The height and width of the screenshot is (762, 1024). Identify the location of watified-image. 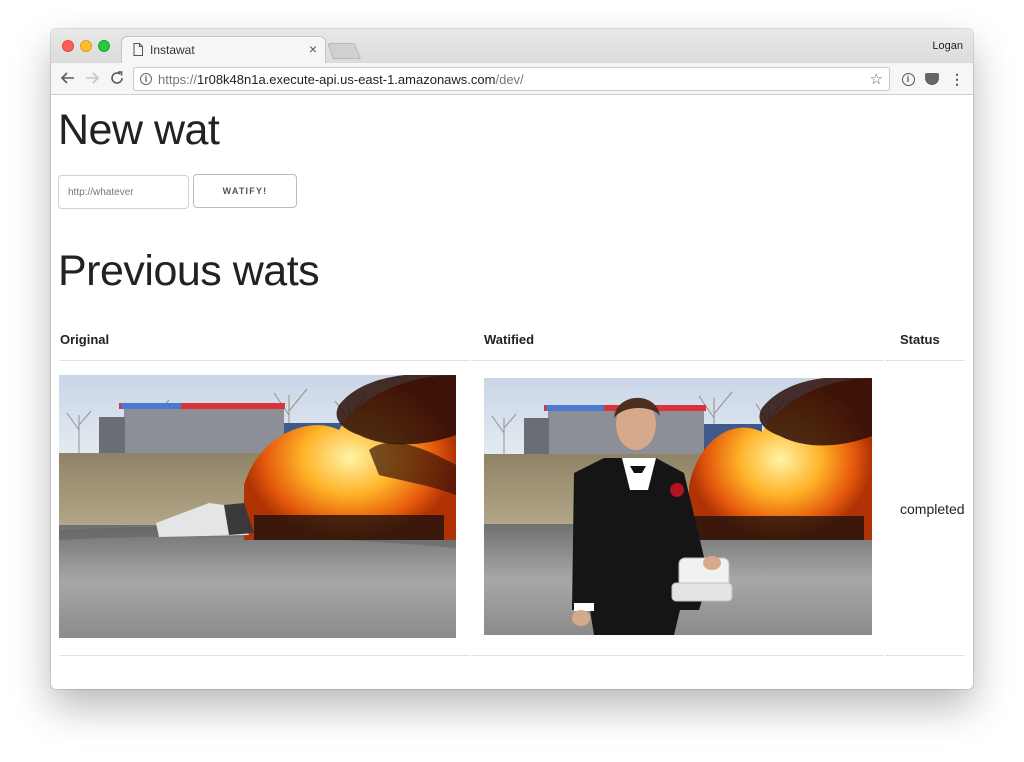
(678, 506).